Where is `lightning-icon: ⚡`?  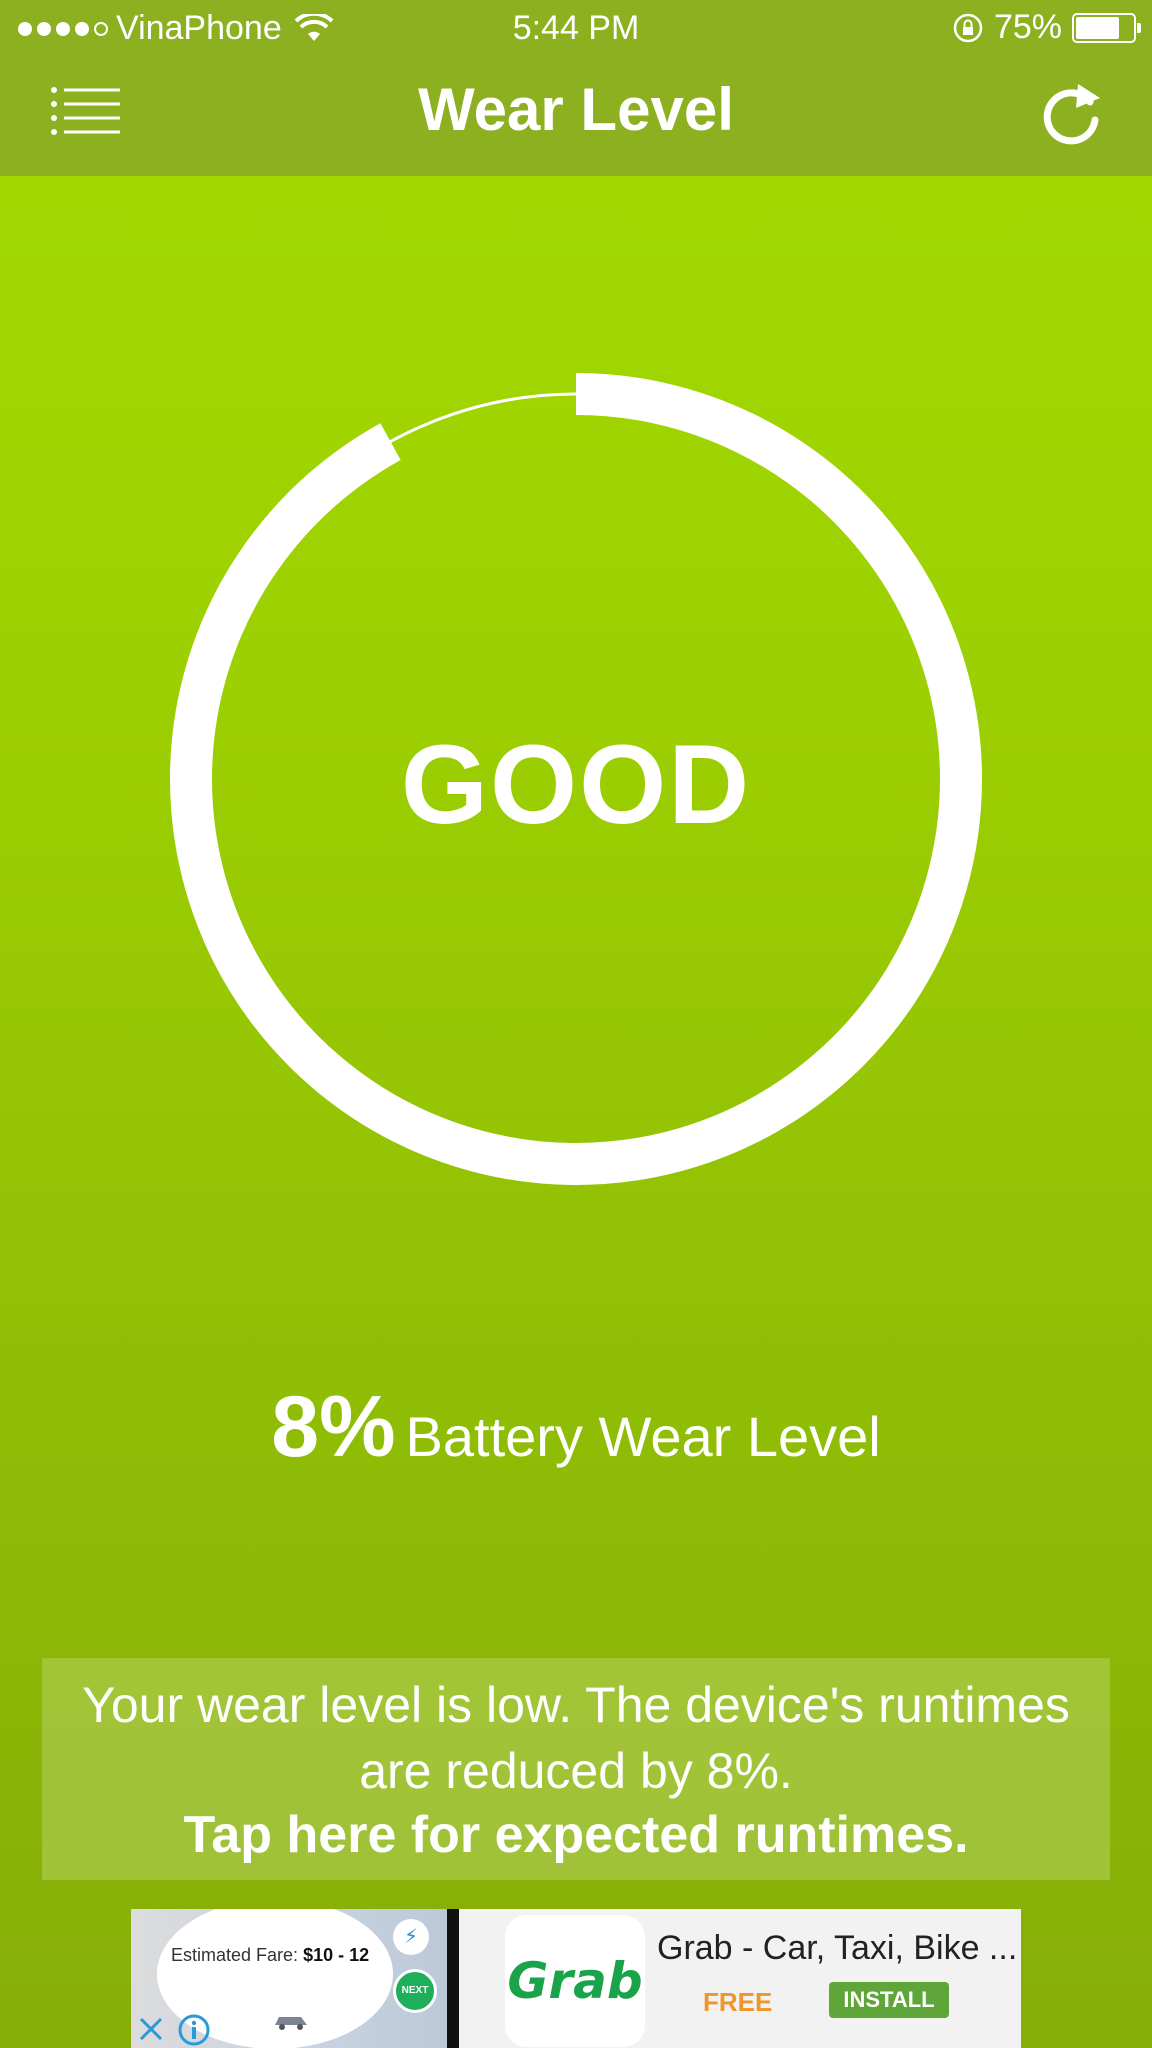 lightning-icon: ⚡ is located at coordinates (411, 1937).